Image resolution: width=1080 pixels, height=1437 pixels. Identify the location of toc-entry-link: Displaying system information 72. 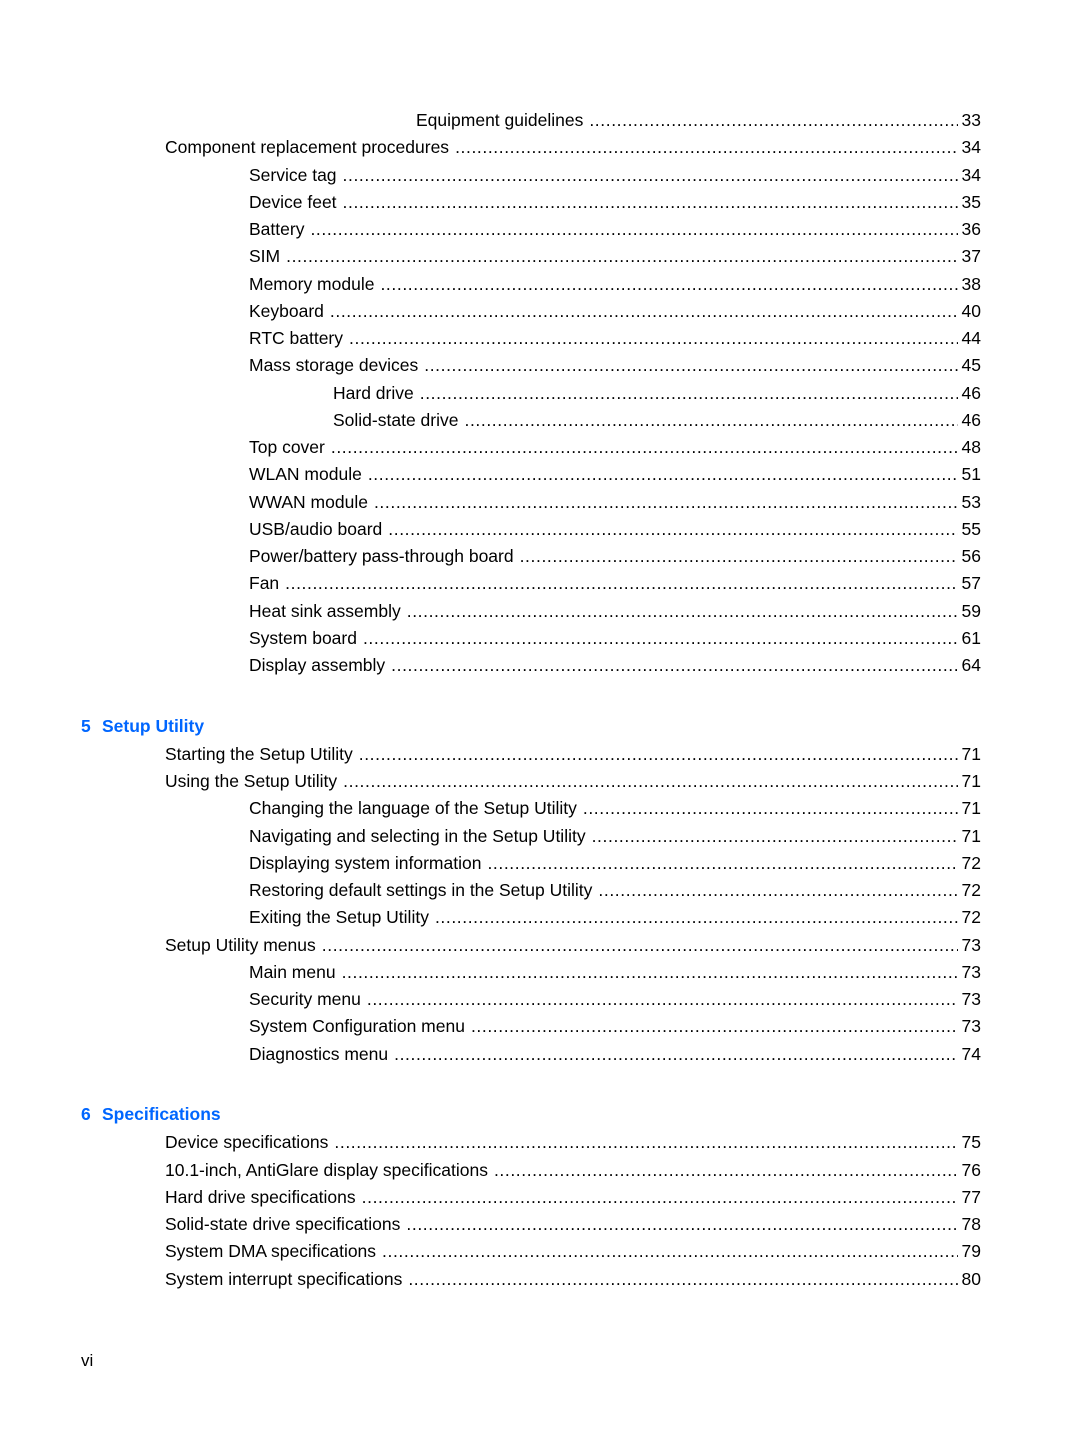
(615, 863).